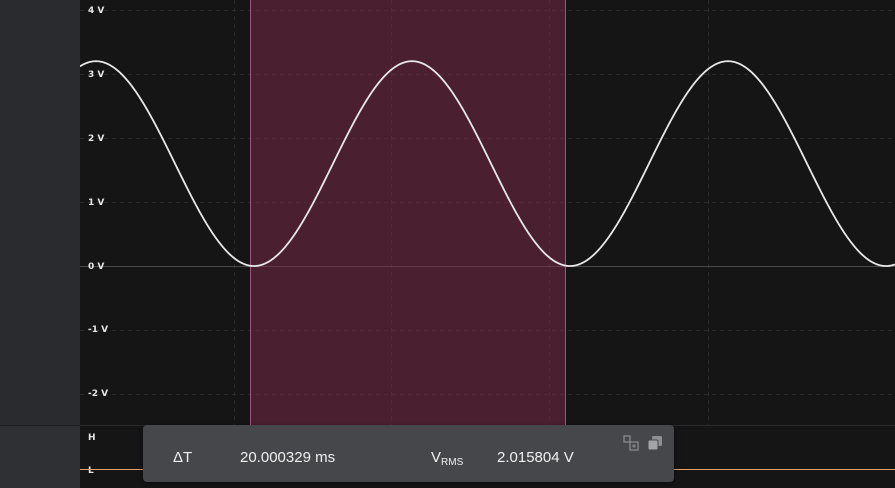  Describe the element at coordinates (92, 438) in the screenshot. I see `digital-high-label: H` at that location.